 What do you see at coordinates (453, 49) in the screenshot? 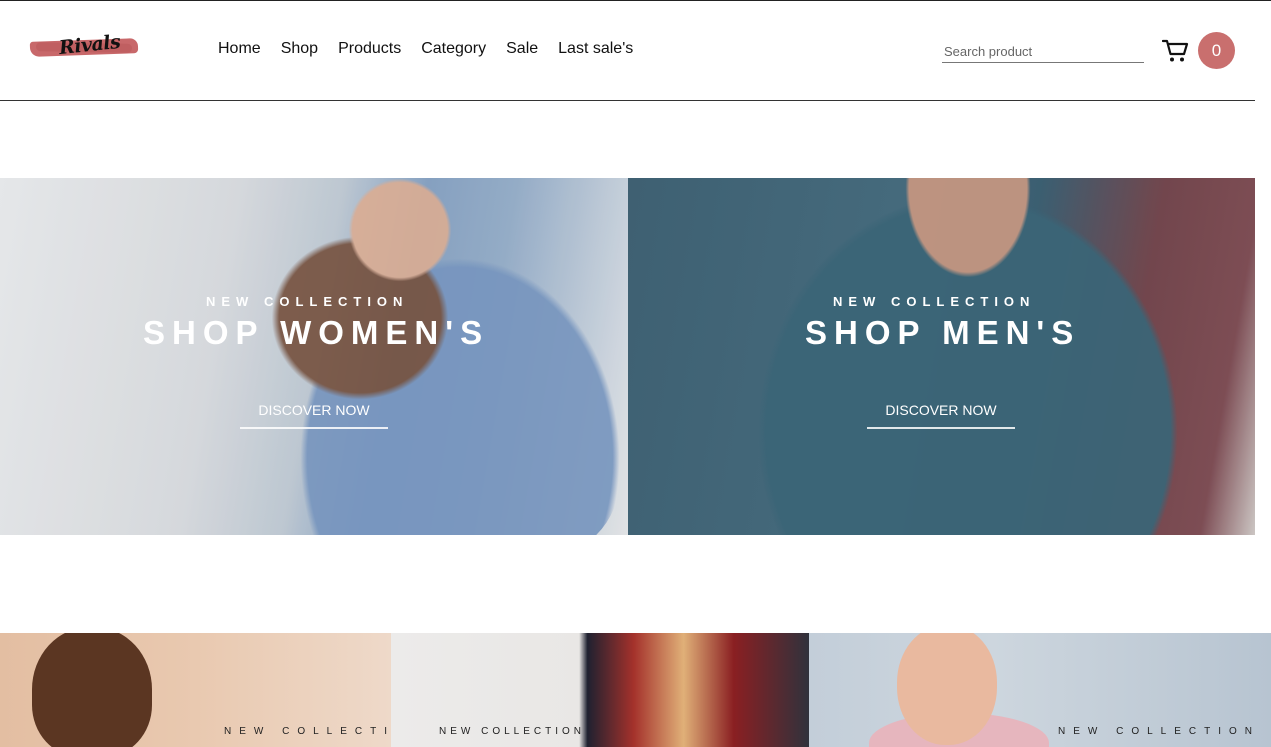
I see `nav-category: Category` at bounding box center [453, 49].